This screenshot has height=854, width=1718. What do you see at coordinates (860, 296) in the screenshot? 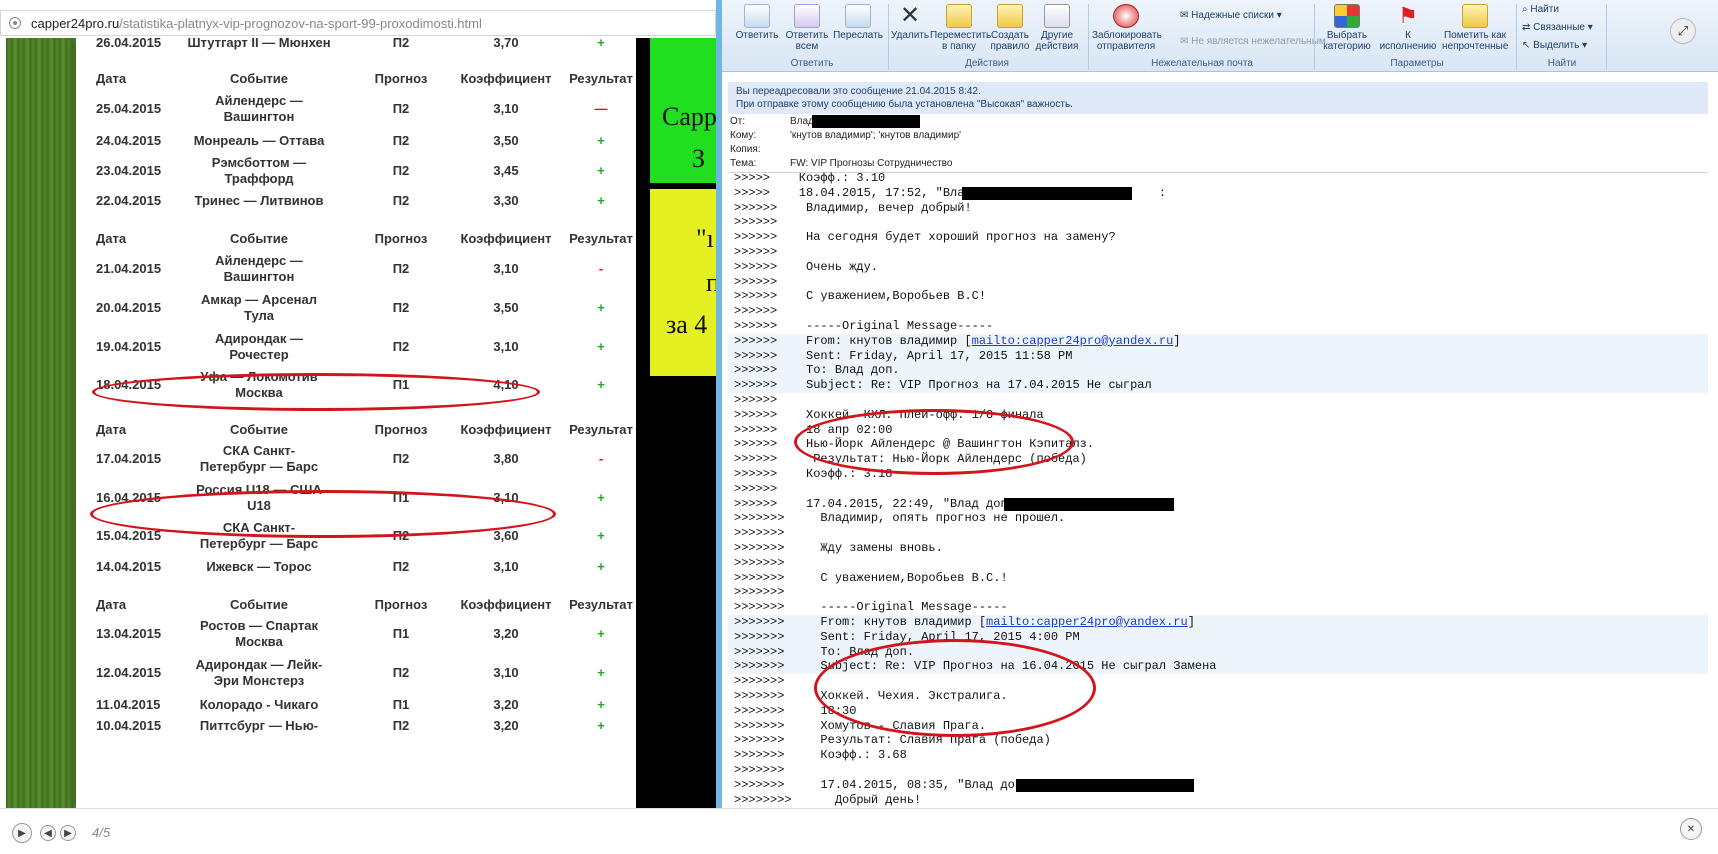
I see `message-line-text: >>>>>> С уважением,Воробьев В.С!` at bounding box center [860, 296].